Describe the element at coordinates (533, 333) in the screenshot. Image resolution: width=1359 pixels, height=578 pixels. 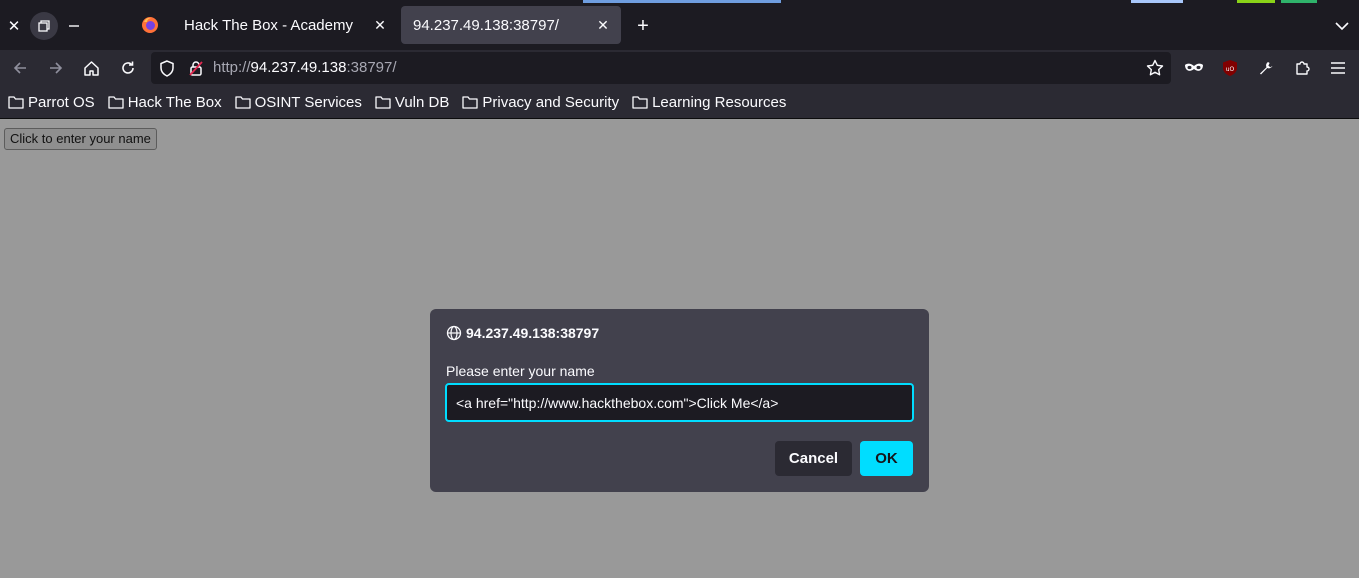
I see `dialog-origin: 94.237.49.138:38797` at that location.